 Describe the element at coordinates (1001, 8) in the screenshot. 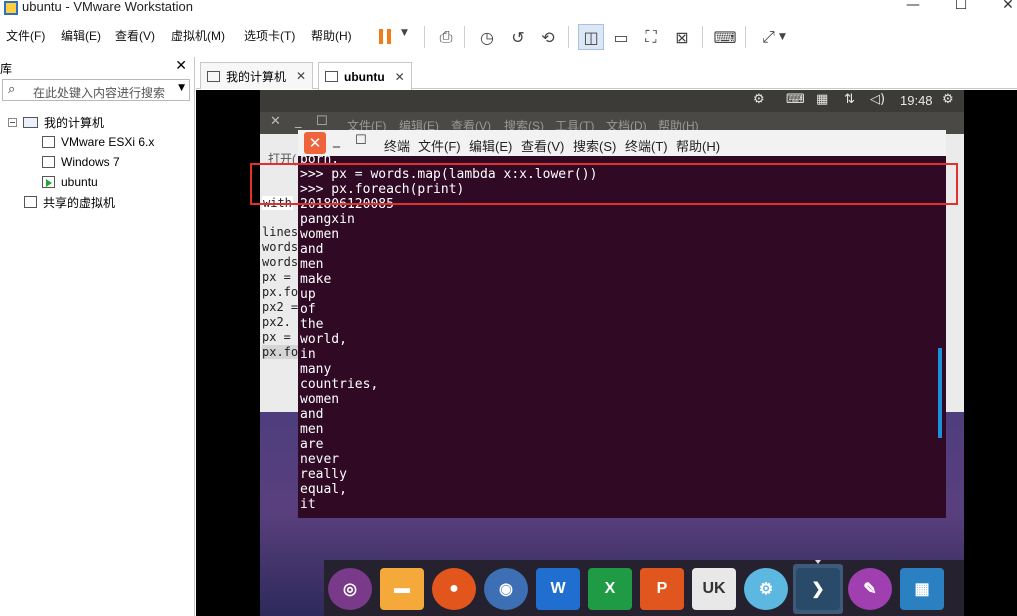

I see `close-button: ✕` at that location.